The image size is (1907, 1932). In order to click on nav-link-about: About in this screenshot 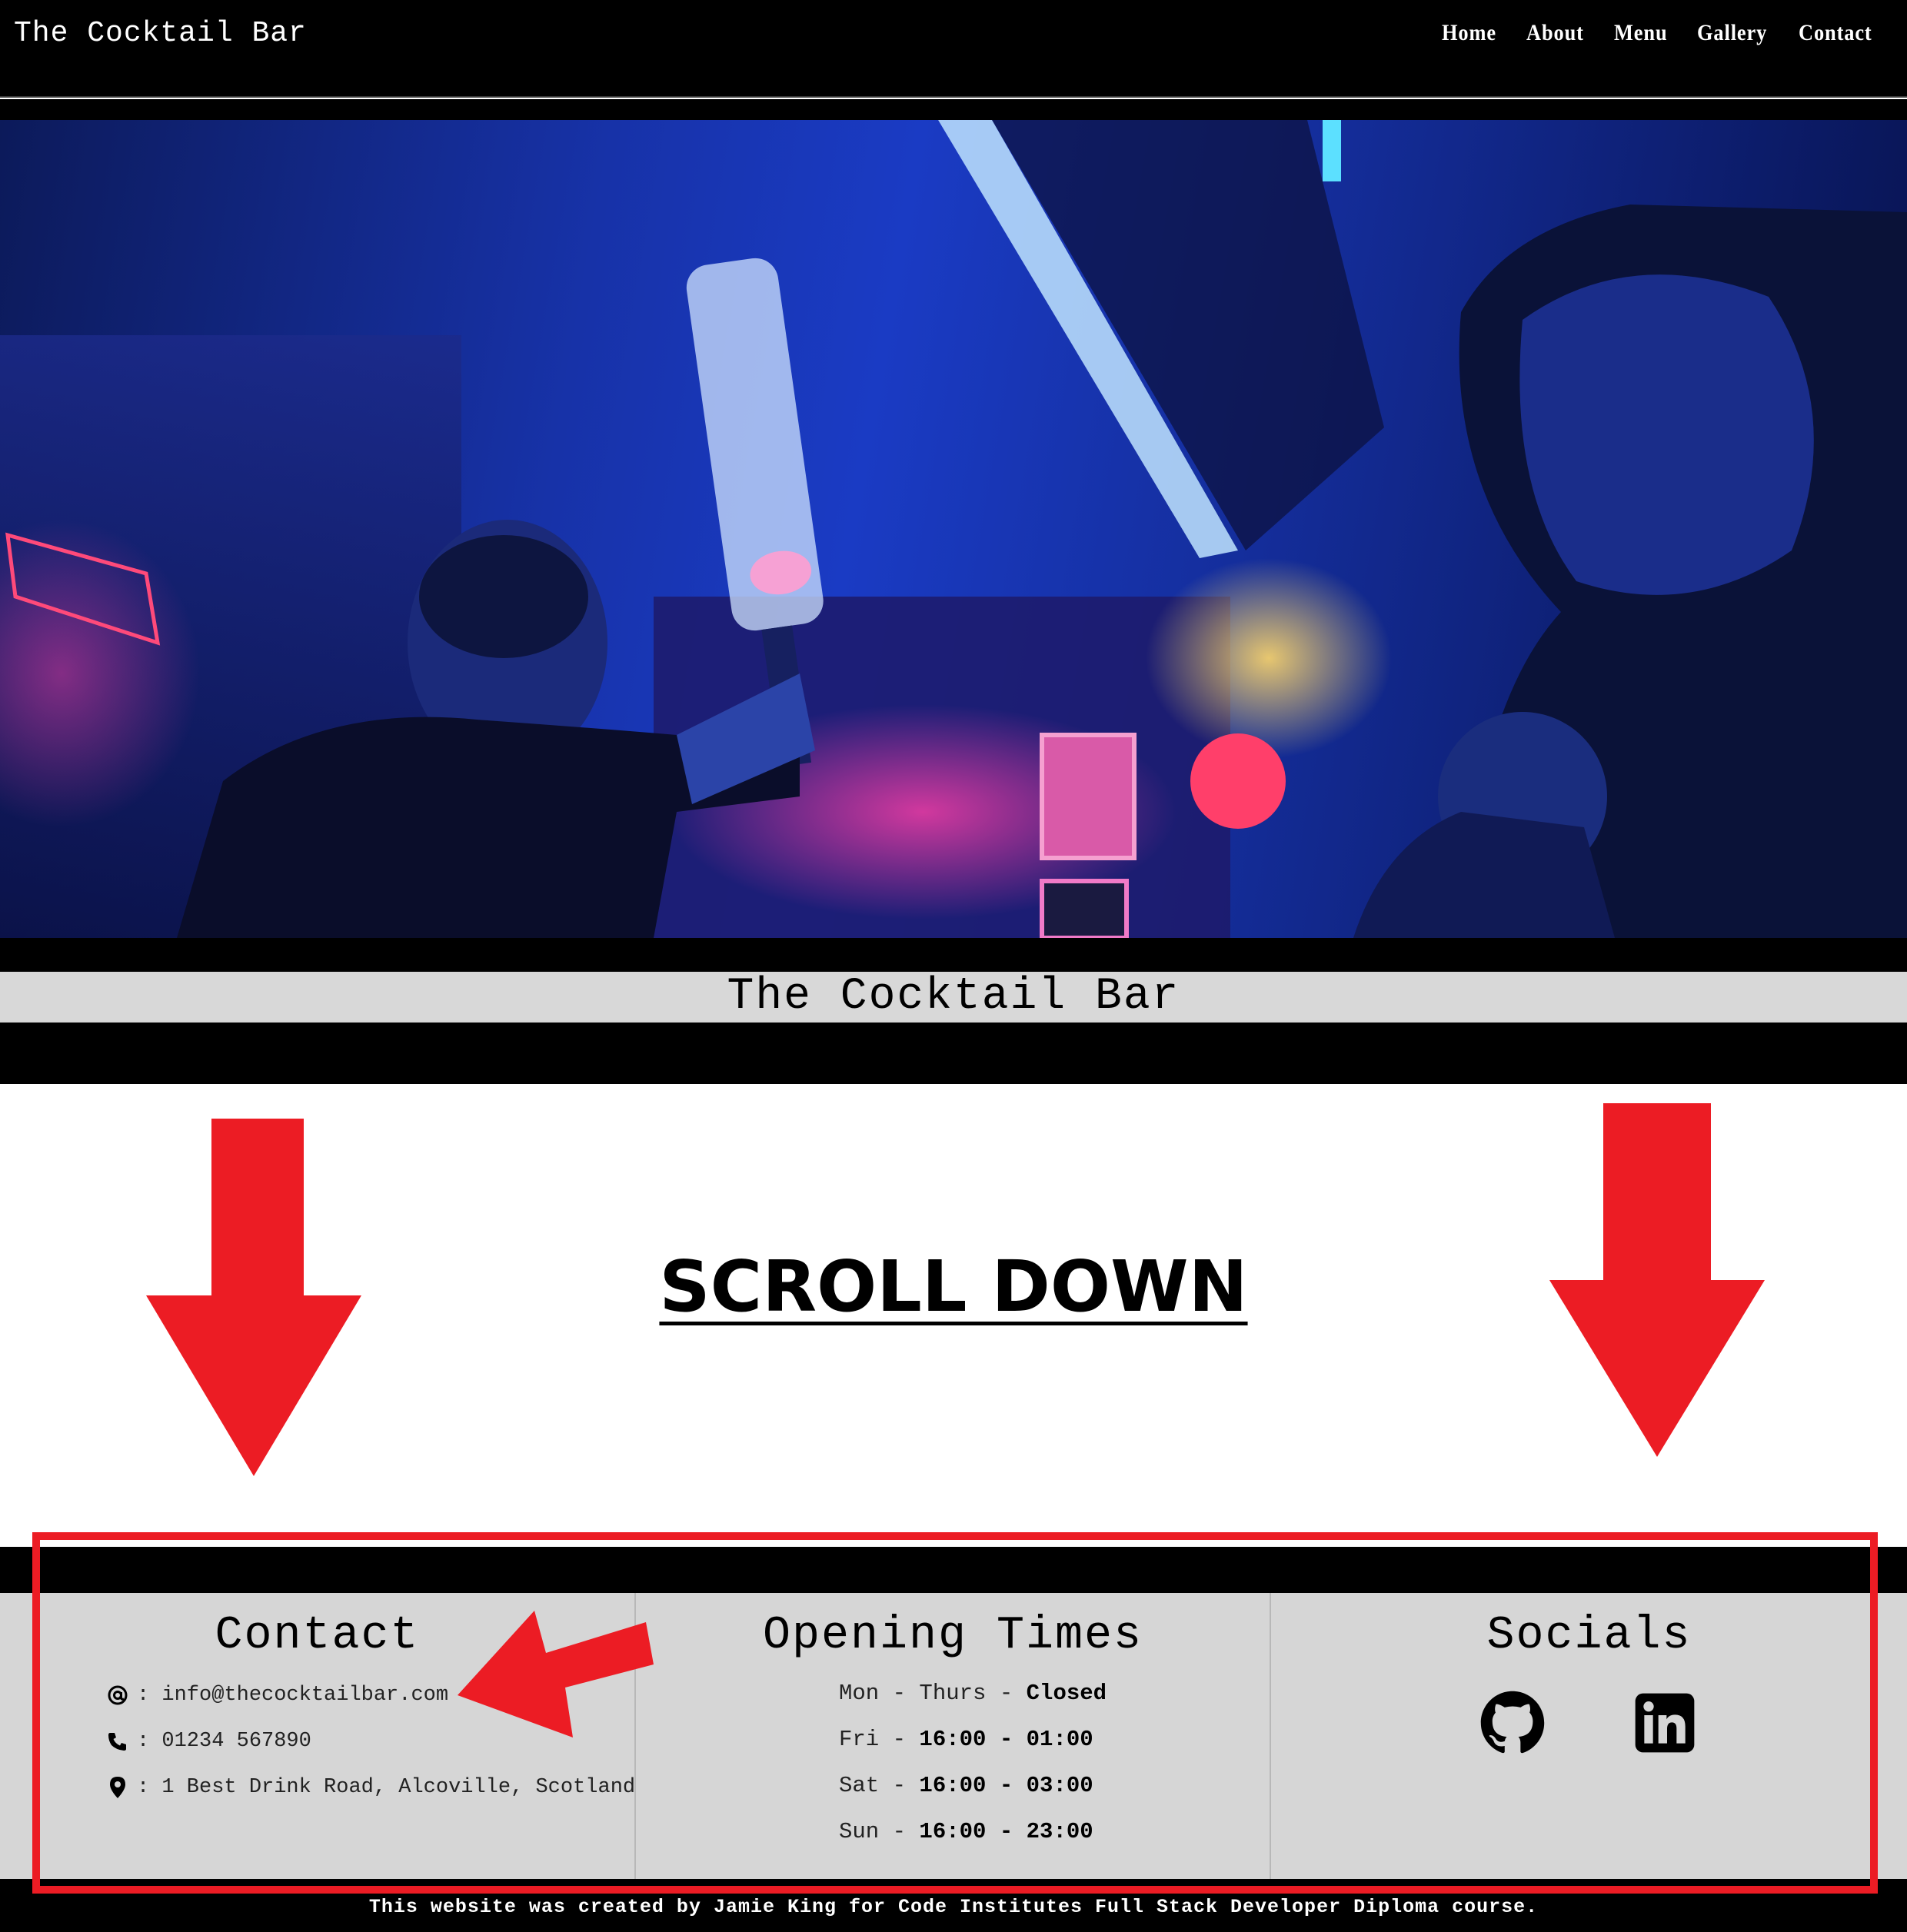, I will do `click(1555, 33)`.